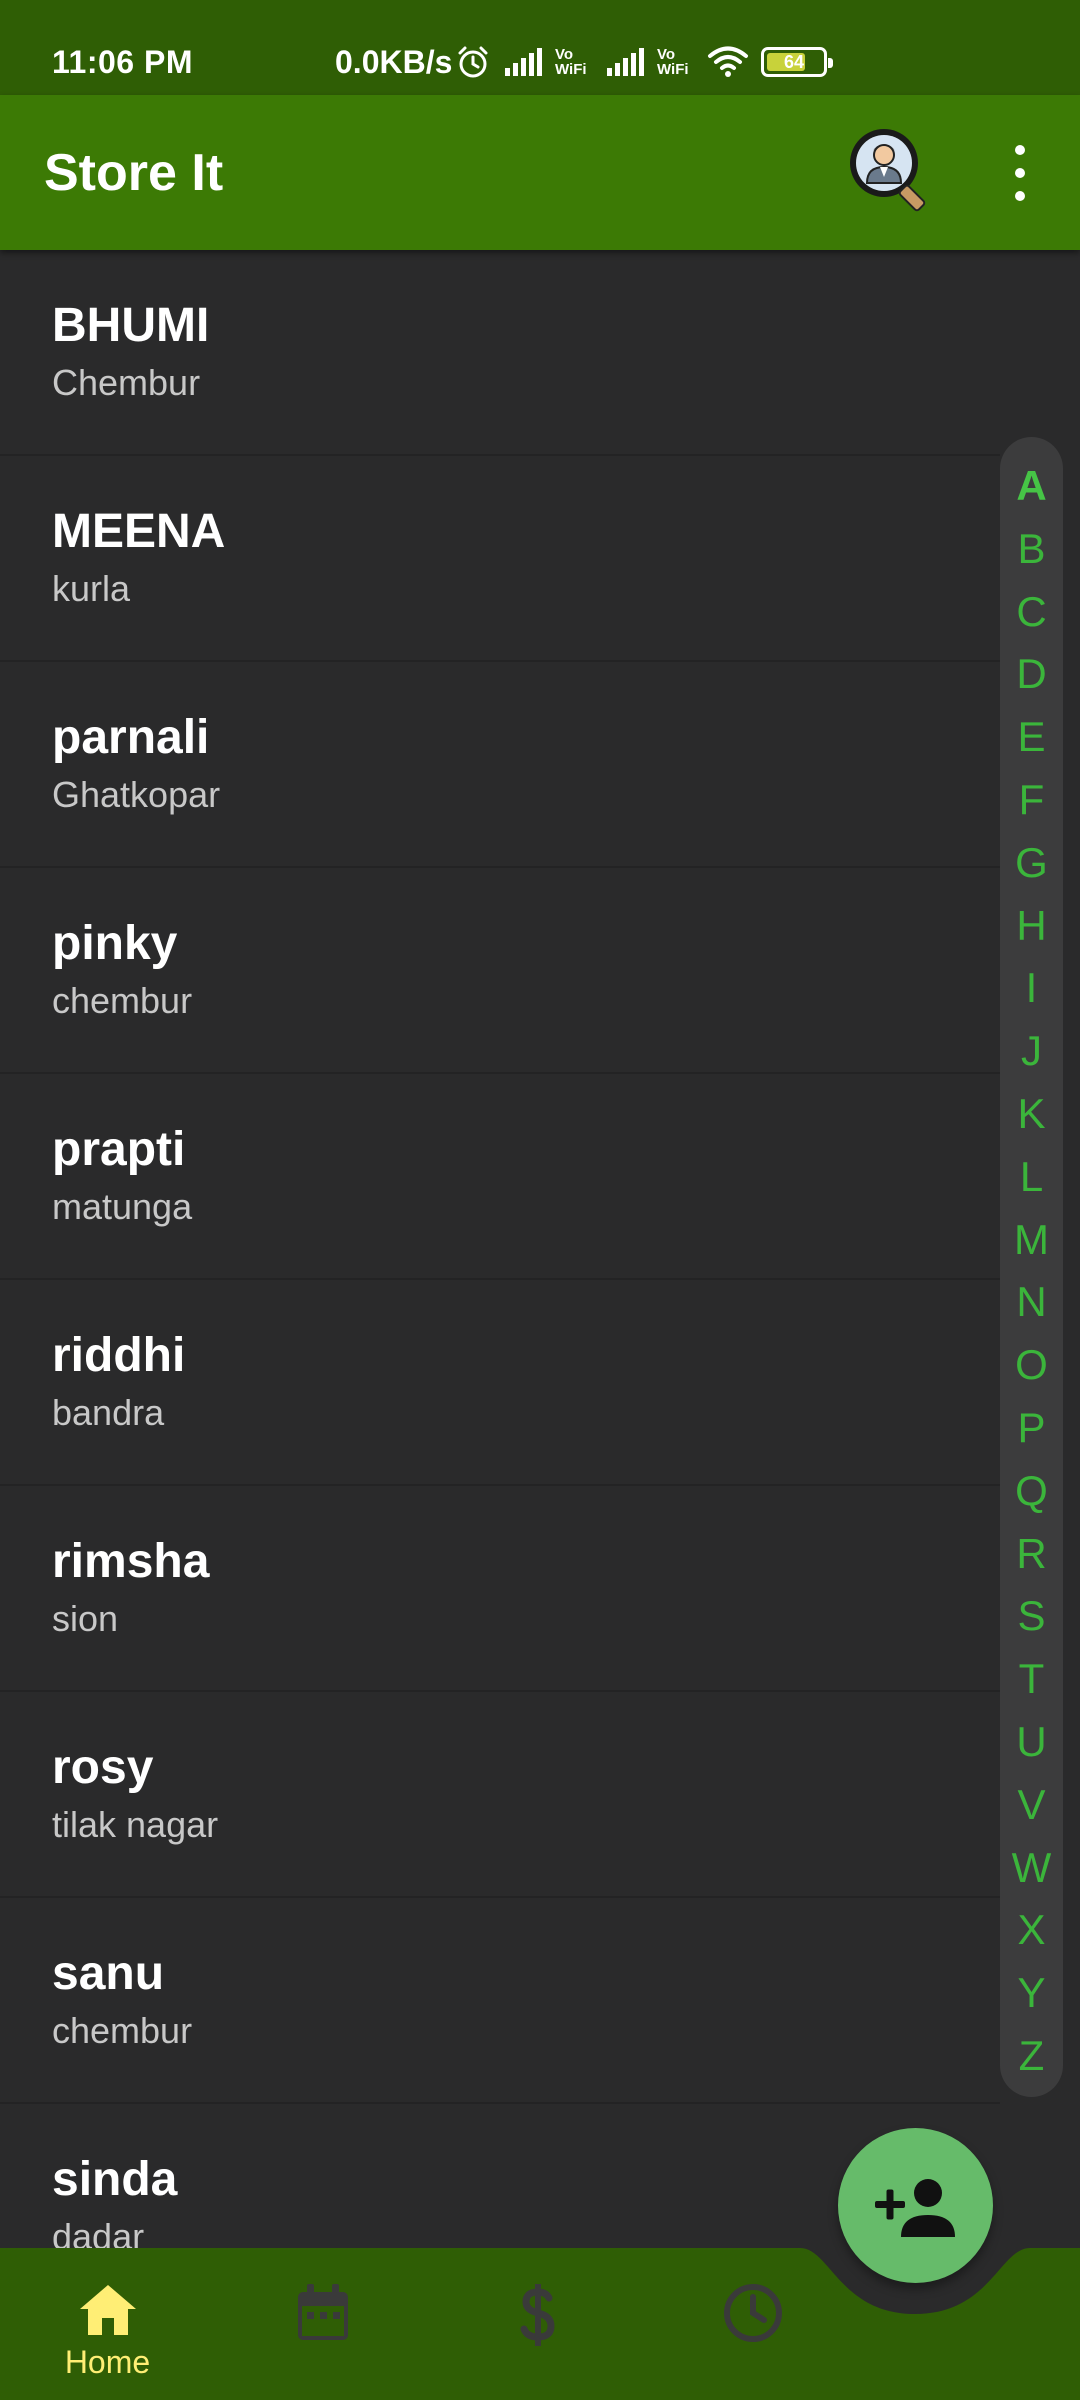 This screenshot has width=1080, height=2400. Describe the element at coordinates (1031, 1805) in the screenshot. I see `index-letter-v: V` at that location.